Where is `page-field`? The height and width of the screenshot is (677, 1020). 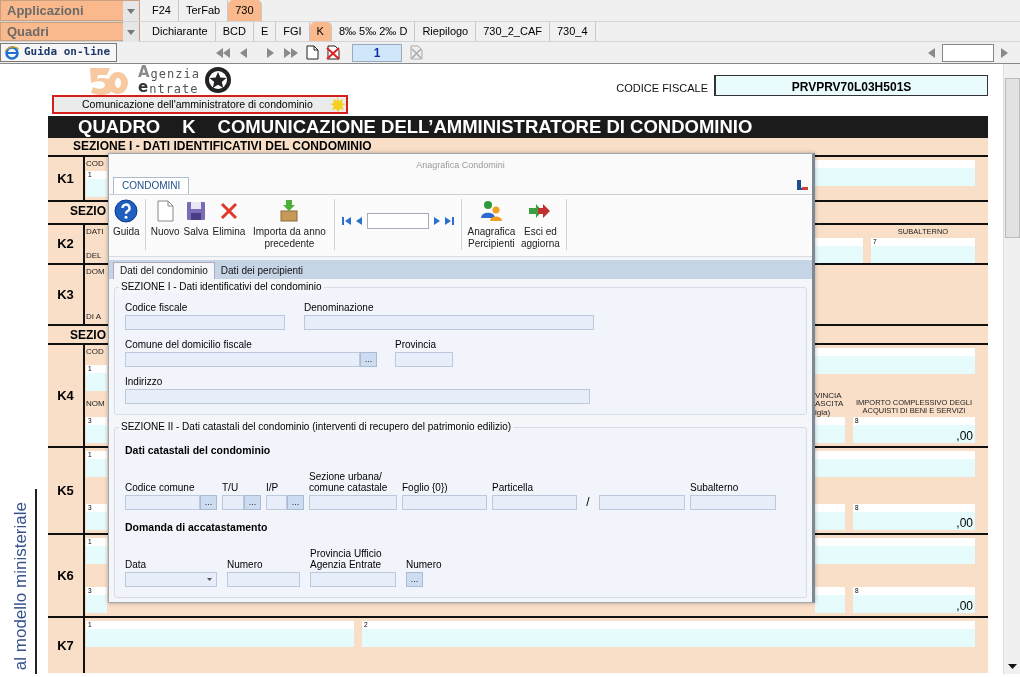 page-field is located at coordinates (968, 52).